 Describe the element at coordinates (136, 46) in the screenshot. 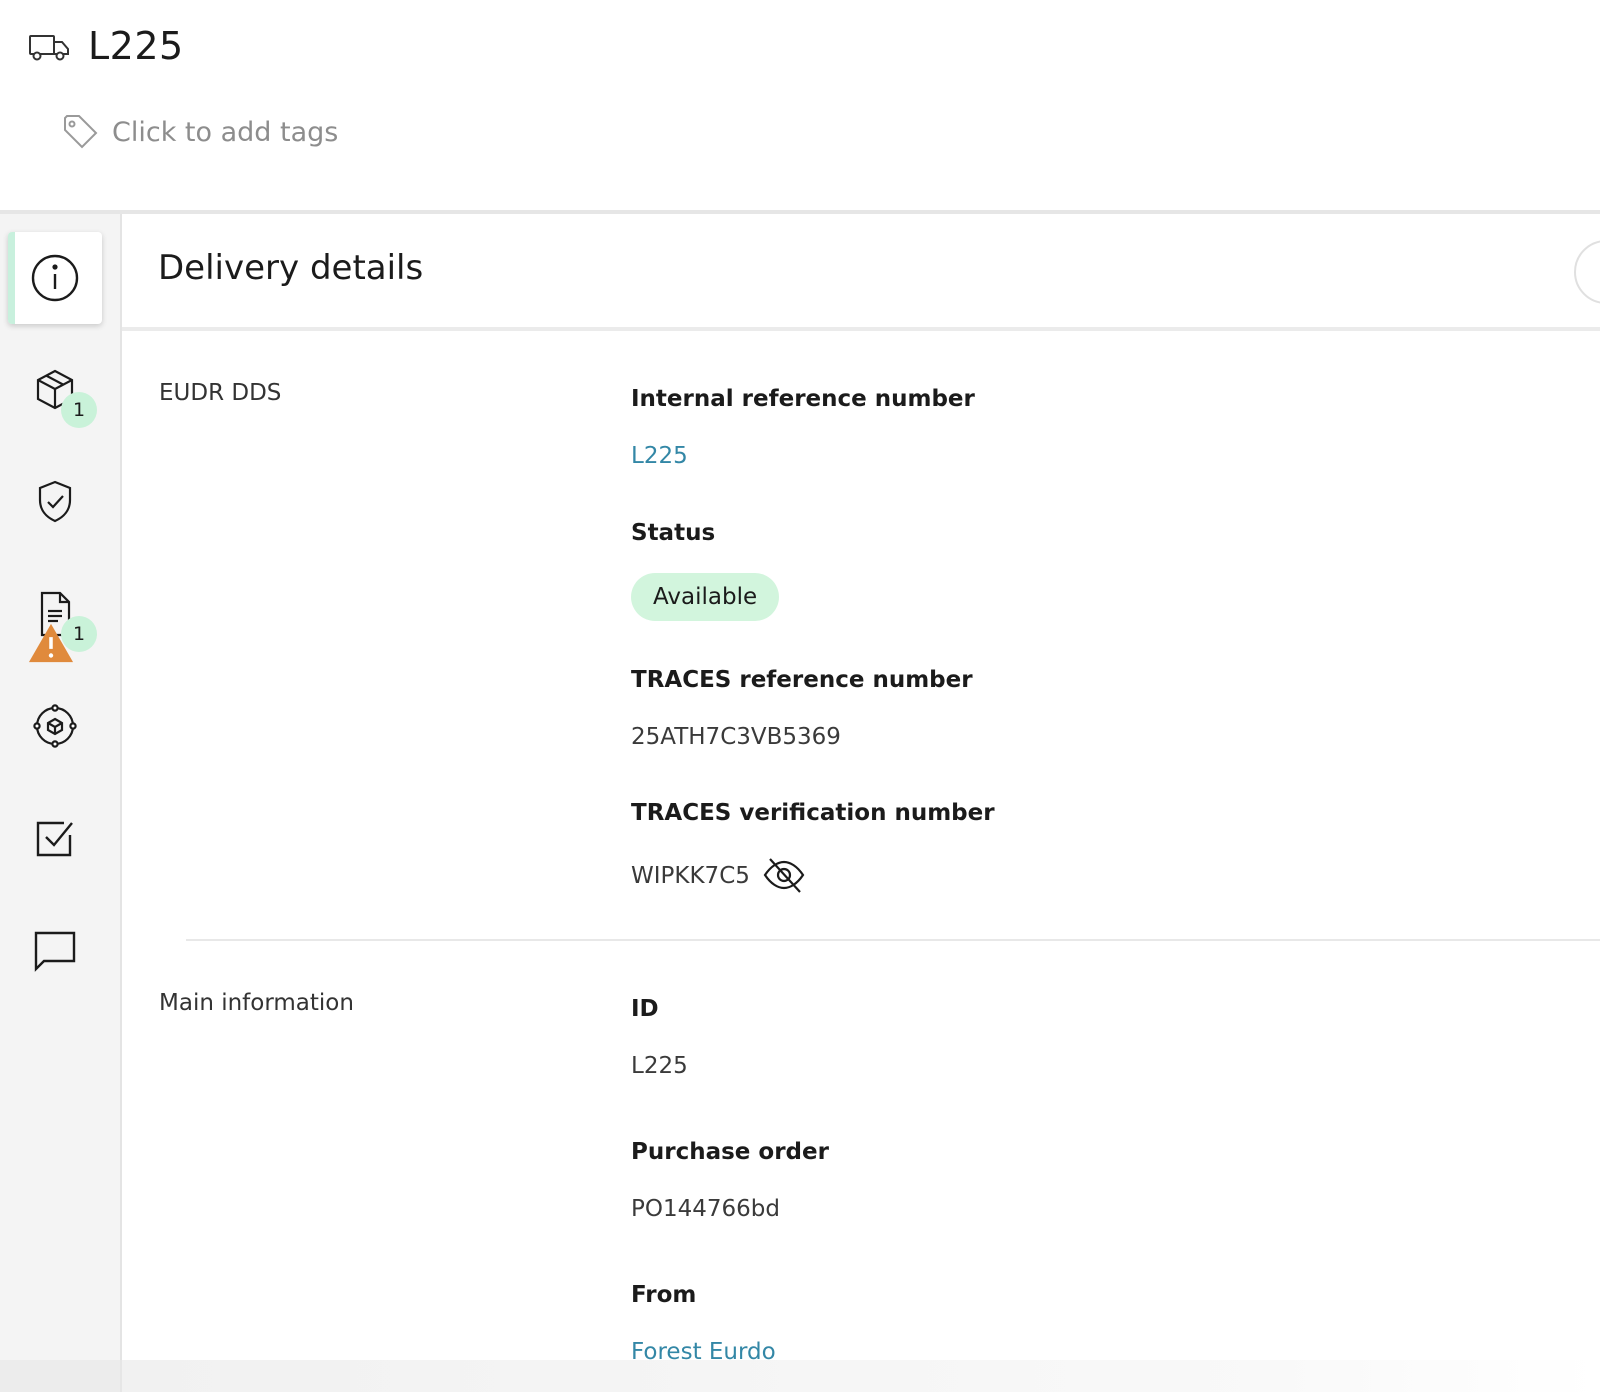

I see `page-title: L225` at that location.